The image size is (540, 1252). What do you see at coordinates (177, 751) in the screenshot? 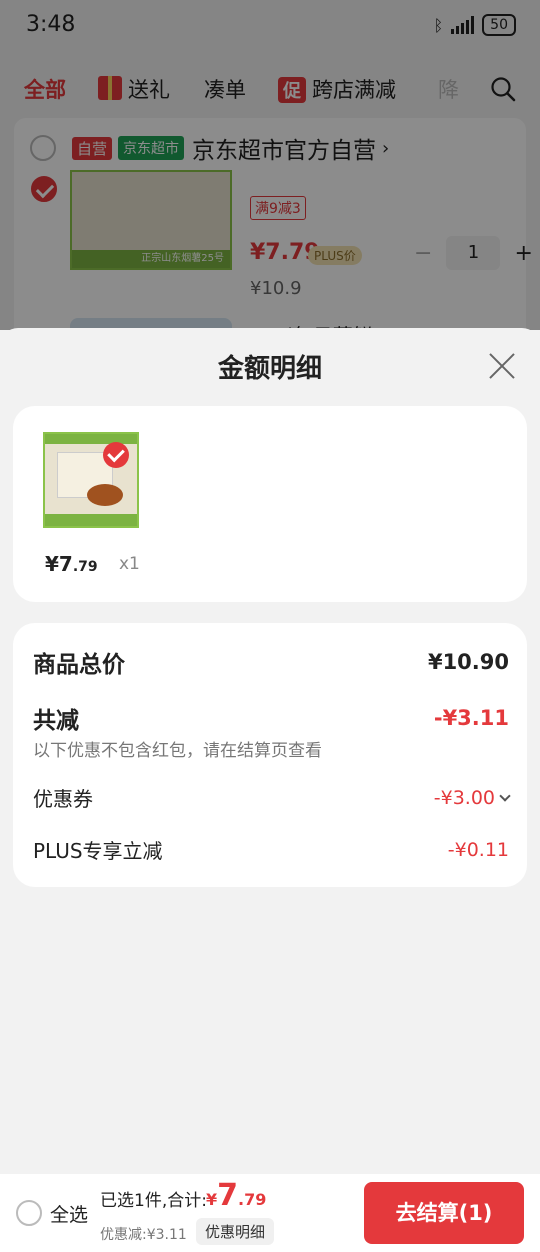
I see `reduction-note: 以下优惠不包含红包，请在结算页查看` at bounding box center [177, 751].